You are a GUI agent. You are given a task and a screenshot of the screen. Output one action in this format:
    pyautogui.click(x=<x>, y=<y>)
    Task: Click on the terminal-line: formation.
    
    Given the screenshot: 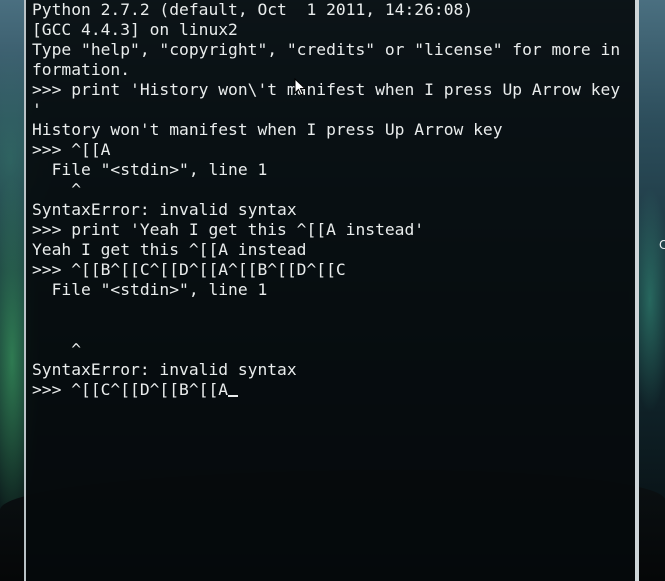 What is the action you would take?
    pyautogui.click(x=81, y=69)
    